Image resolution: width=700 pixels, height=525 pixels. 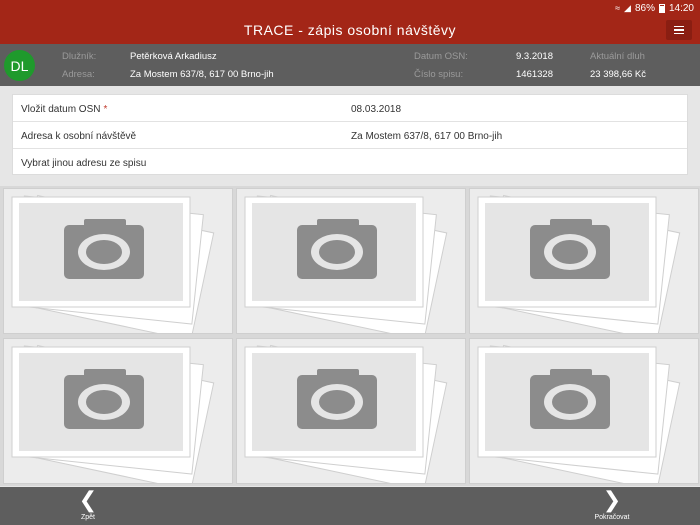 I want to click on app-title: TRACE - zápis osobní návštěvy, so click(x=350, y=30).